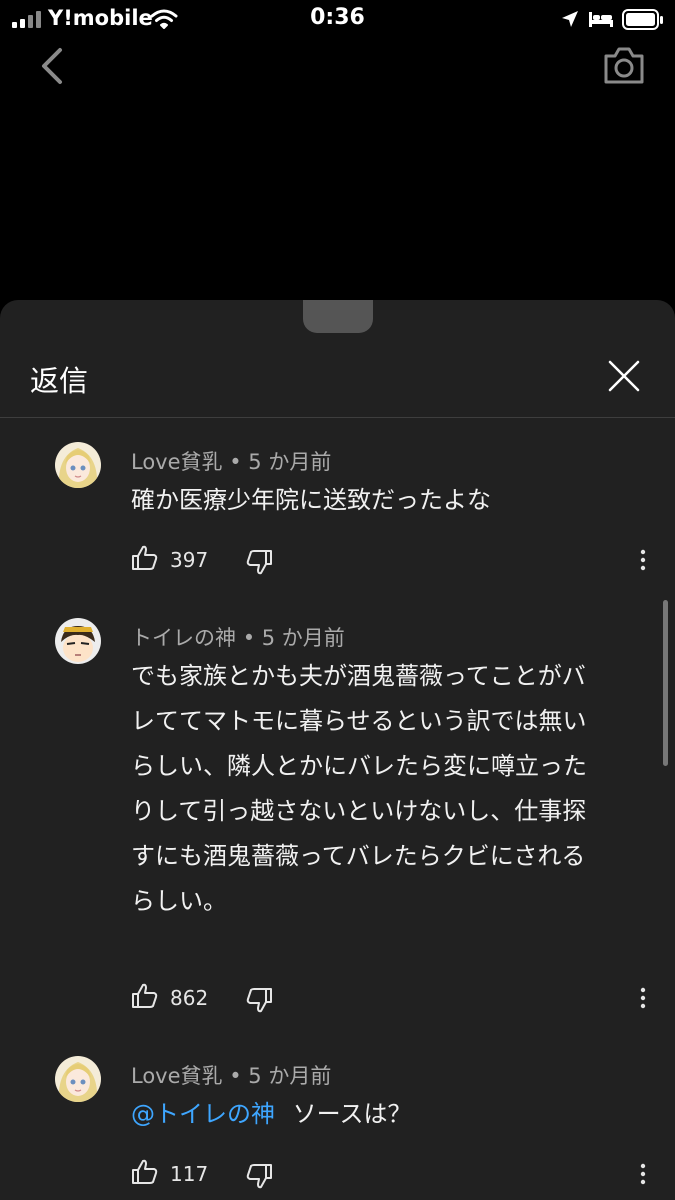  I want to click on comment-author: トイレの神, so click(183, 638).